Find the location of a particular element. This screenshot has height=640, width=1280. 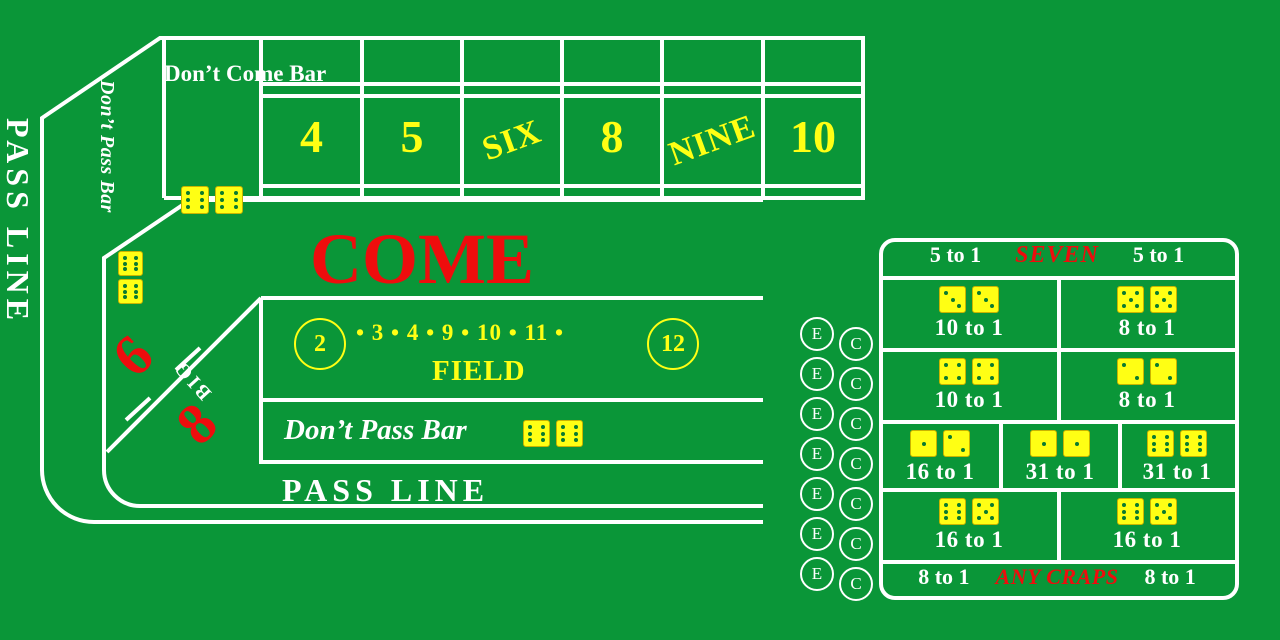

pass-line-bottom-label: PASS LINE is located at coordinates (385, 490).